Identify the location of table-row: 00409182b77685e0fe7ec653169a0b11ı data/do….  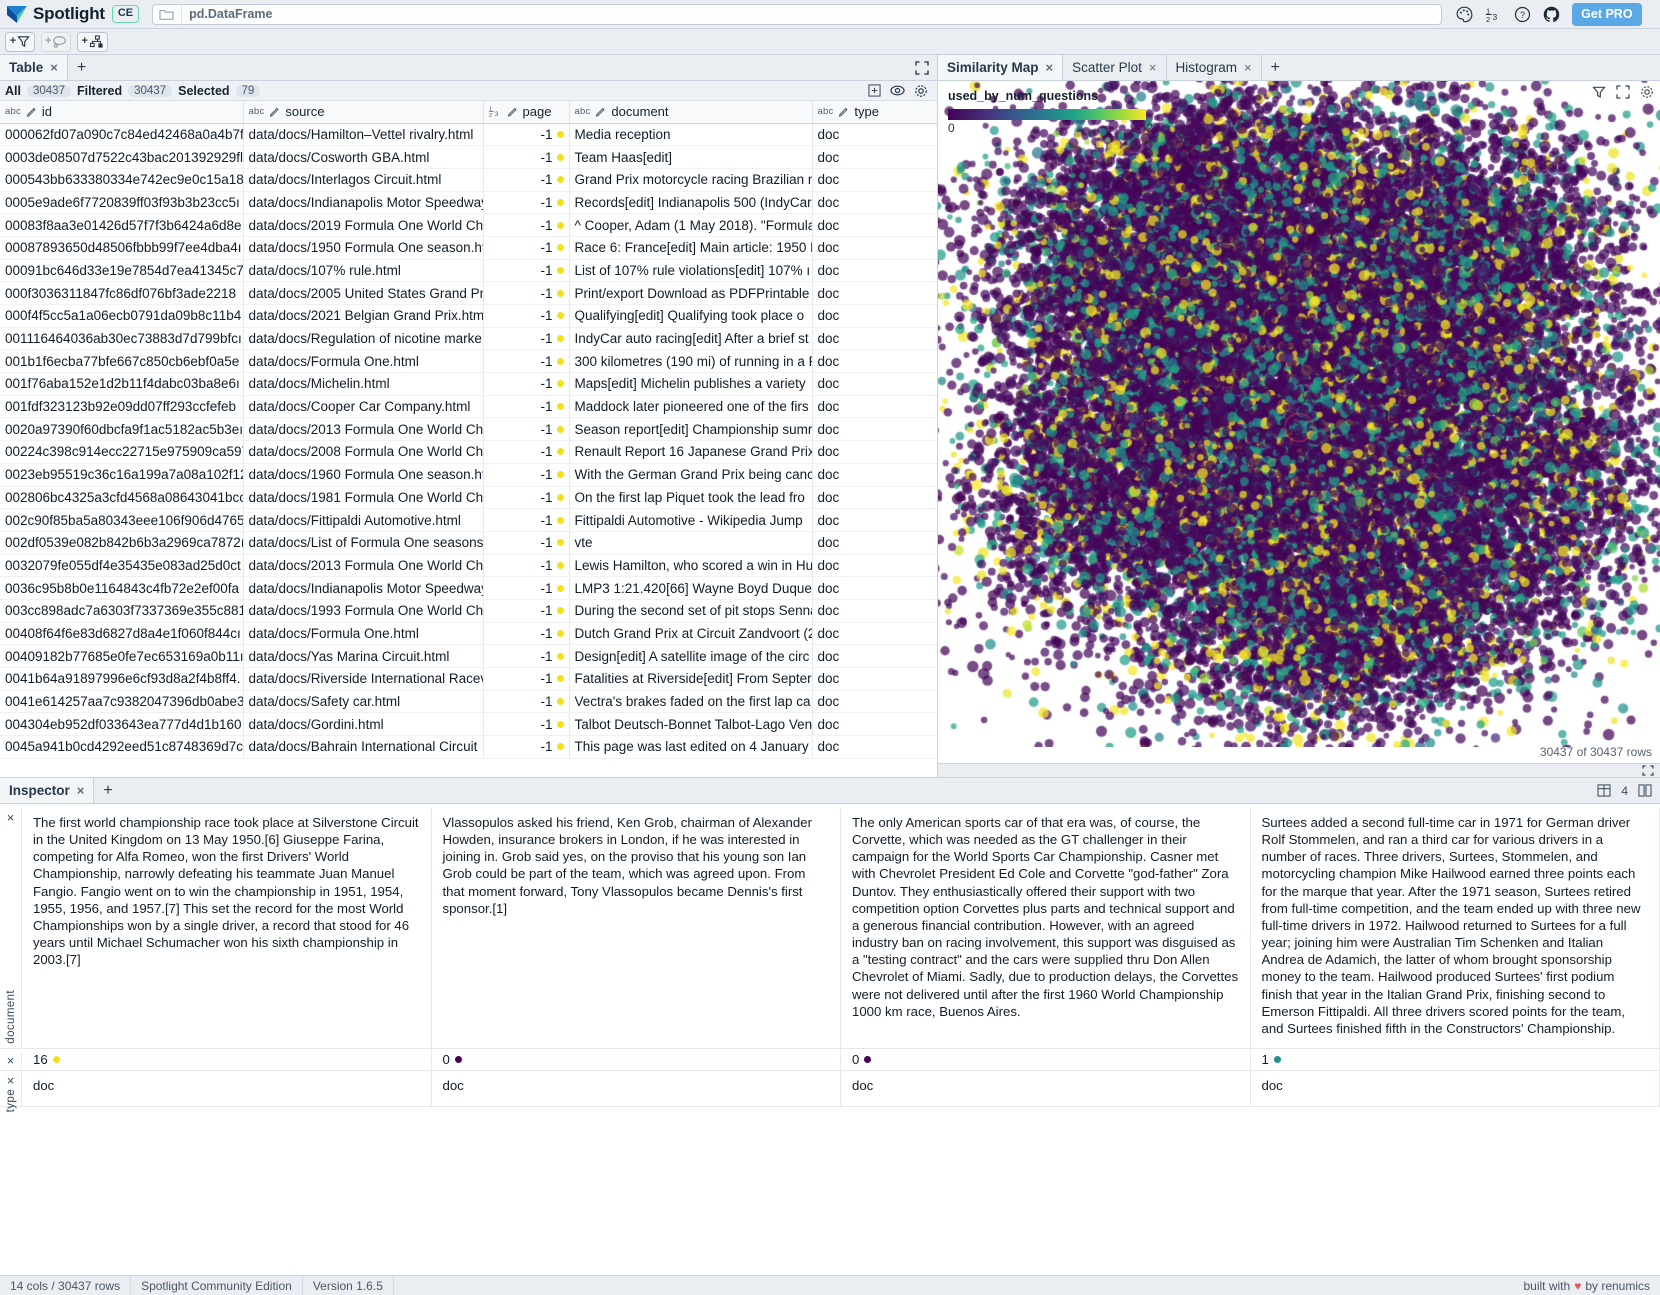
(468, 656).